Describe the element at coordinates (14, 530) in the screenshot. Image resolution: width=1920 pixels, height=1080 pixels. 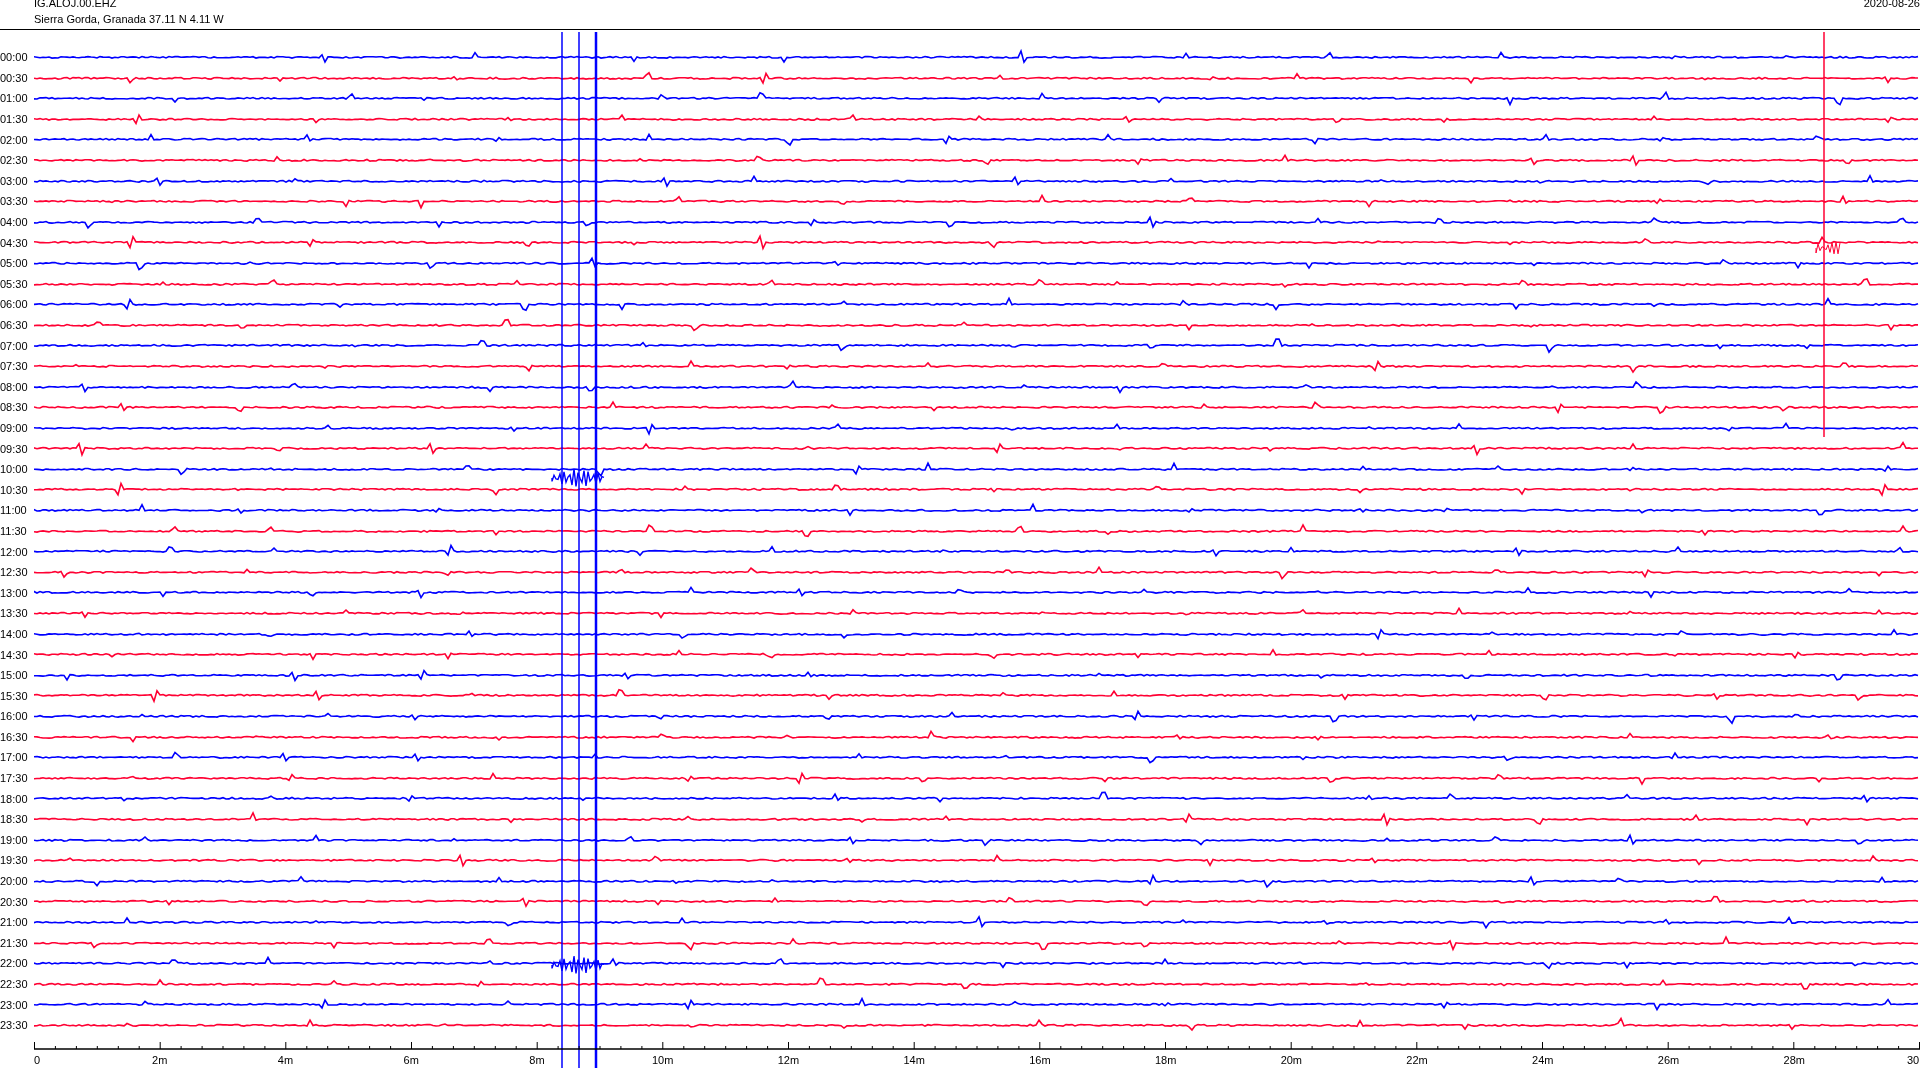
I see `time-label: 11:30` at that location.